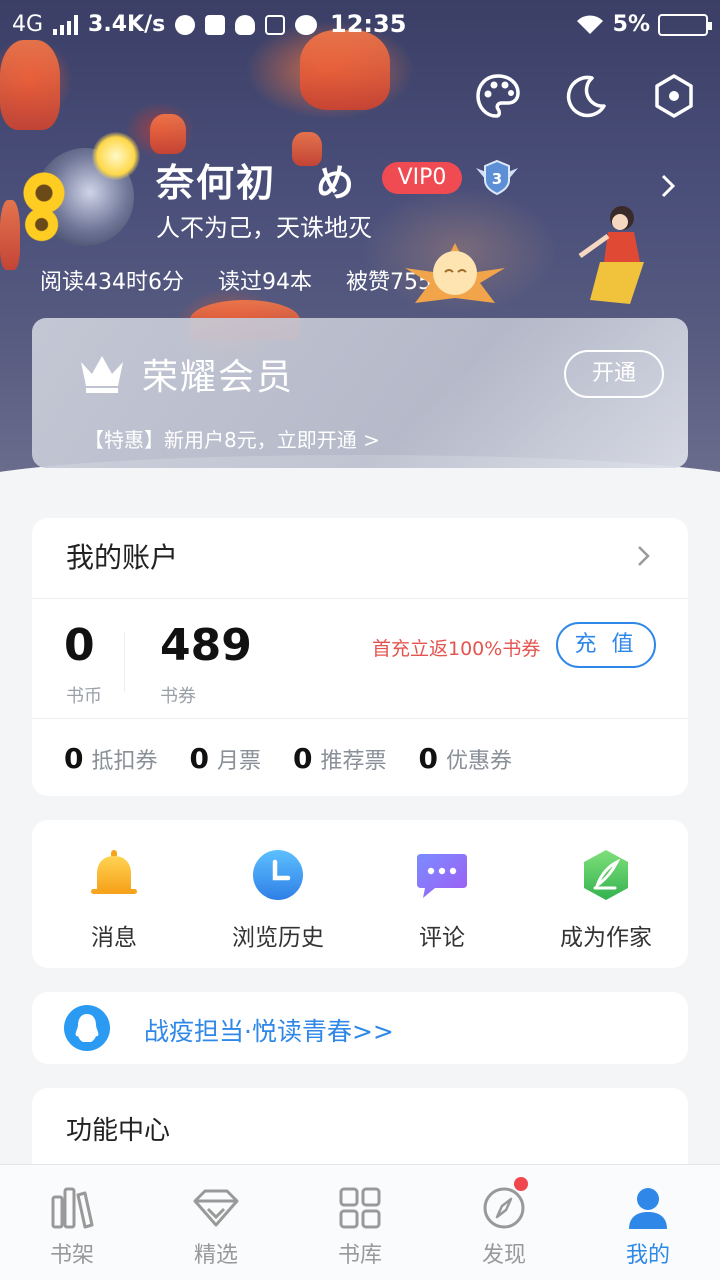 The height and width of the screenshot is (1280, 720). Describe the element at coordinates (278, 938) in the screenshot. I see `shortcut-label: 浏览历史` at that location.